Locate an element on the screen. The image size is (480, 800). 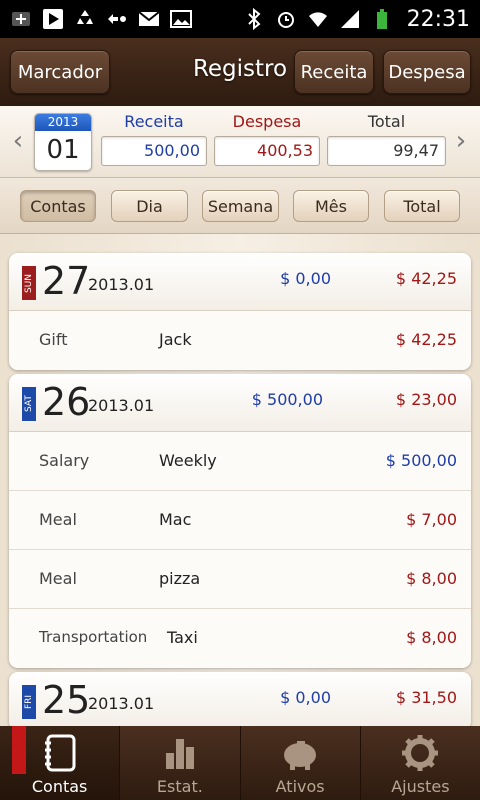
next-month-arrow-icon: › is located at coordinates (461, 141).